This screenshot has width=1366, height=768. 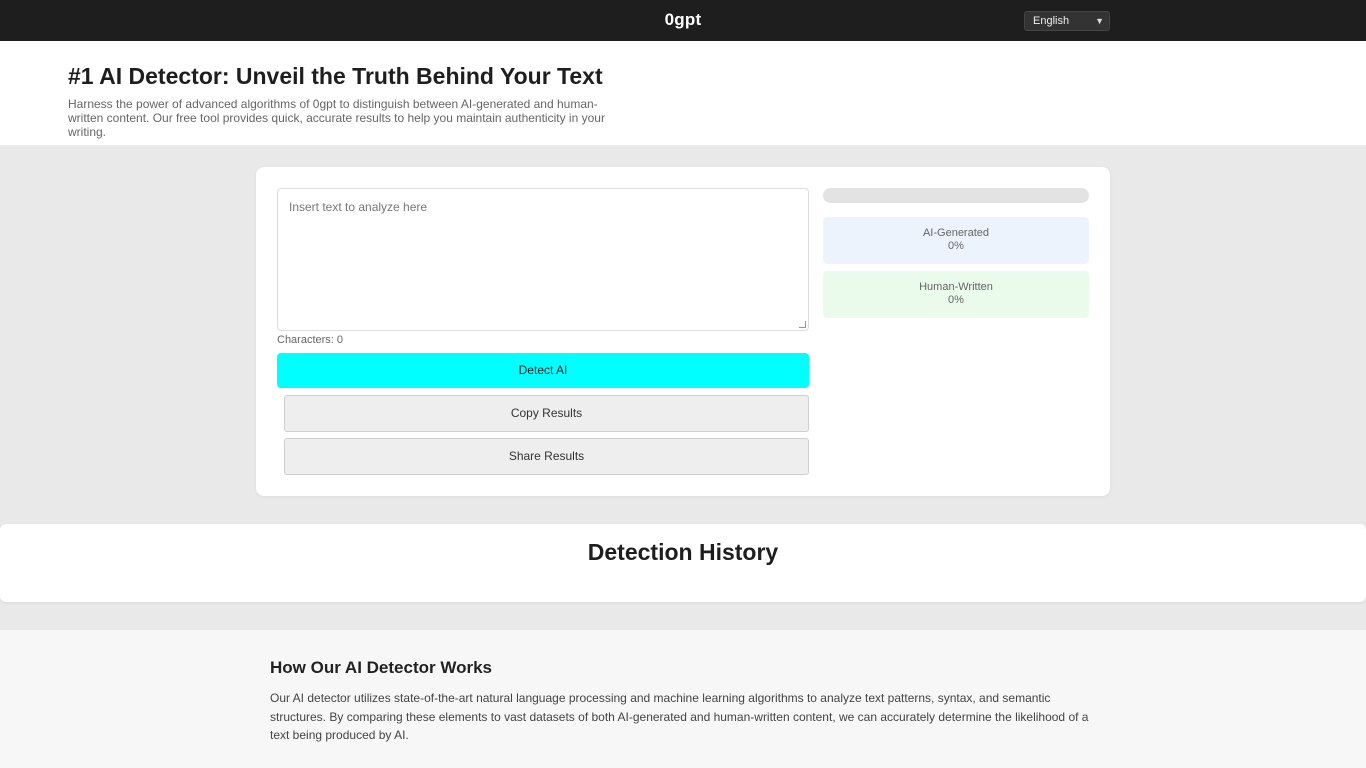 I want to click on detect-ai-button: Detect AI, so click(x=543, y=370).